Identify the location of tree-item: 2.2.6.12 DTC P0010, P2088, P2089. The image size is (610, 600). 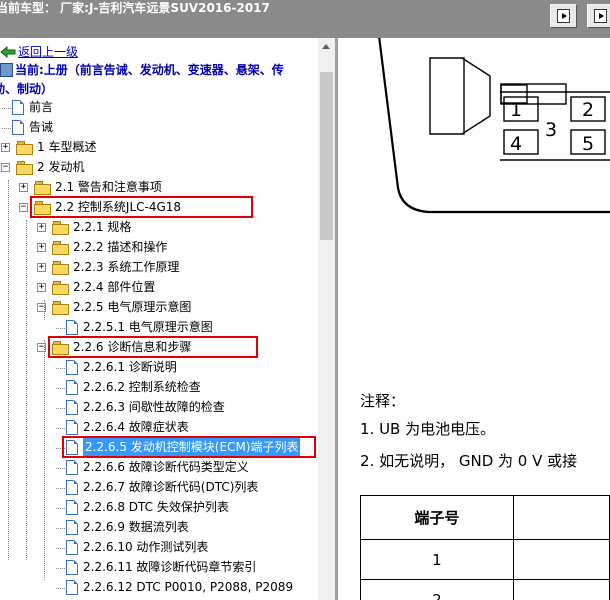
(159, 588).